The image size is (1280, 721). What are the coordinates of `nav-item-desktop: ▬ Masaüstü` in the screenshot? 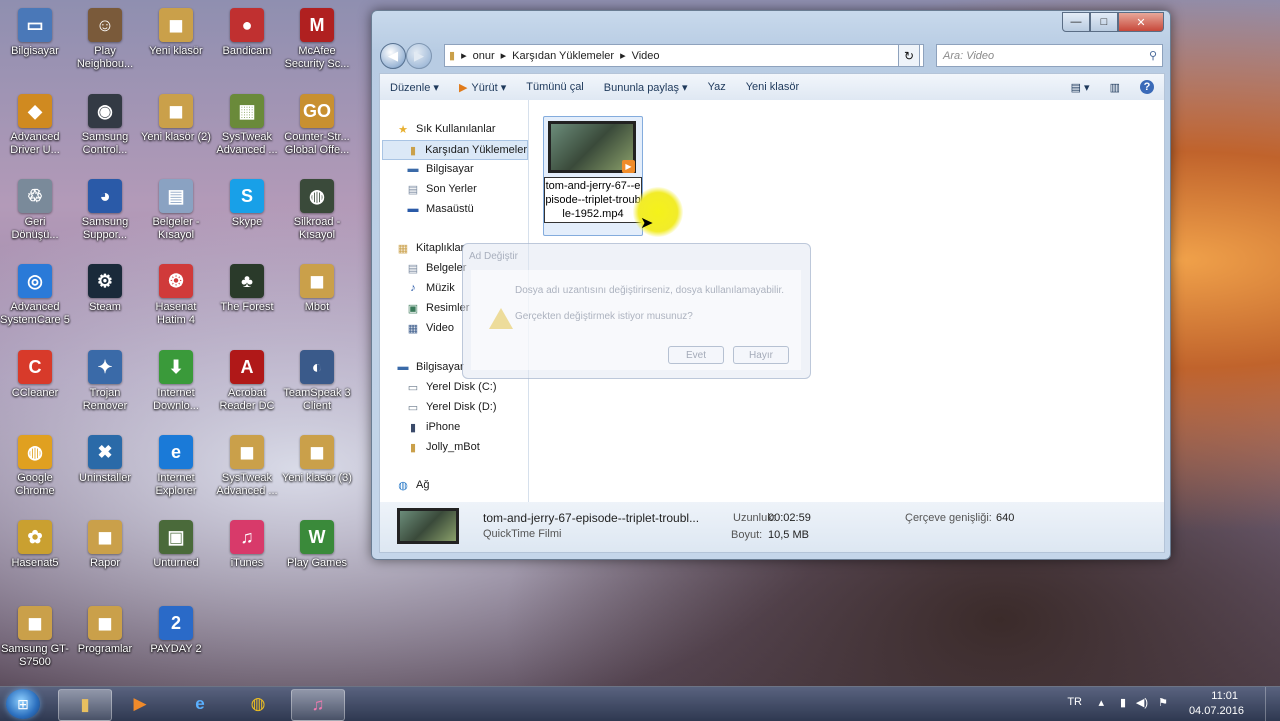 It's located at (440, 209).